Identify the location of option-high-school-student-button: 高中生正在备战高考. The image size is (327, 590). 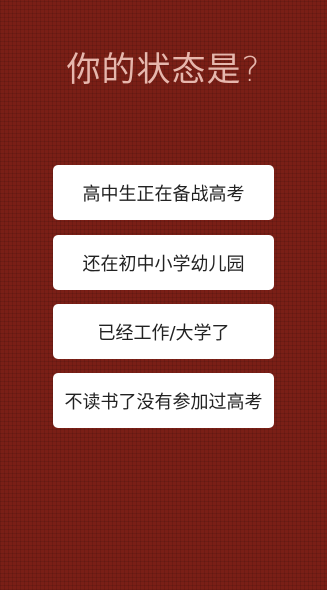
(163, 192).